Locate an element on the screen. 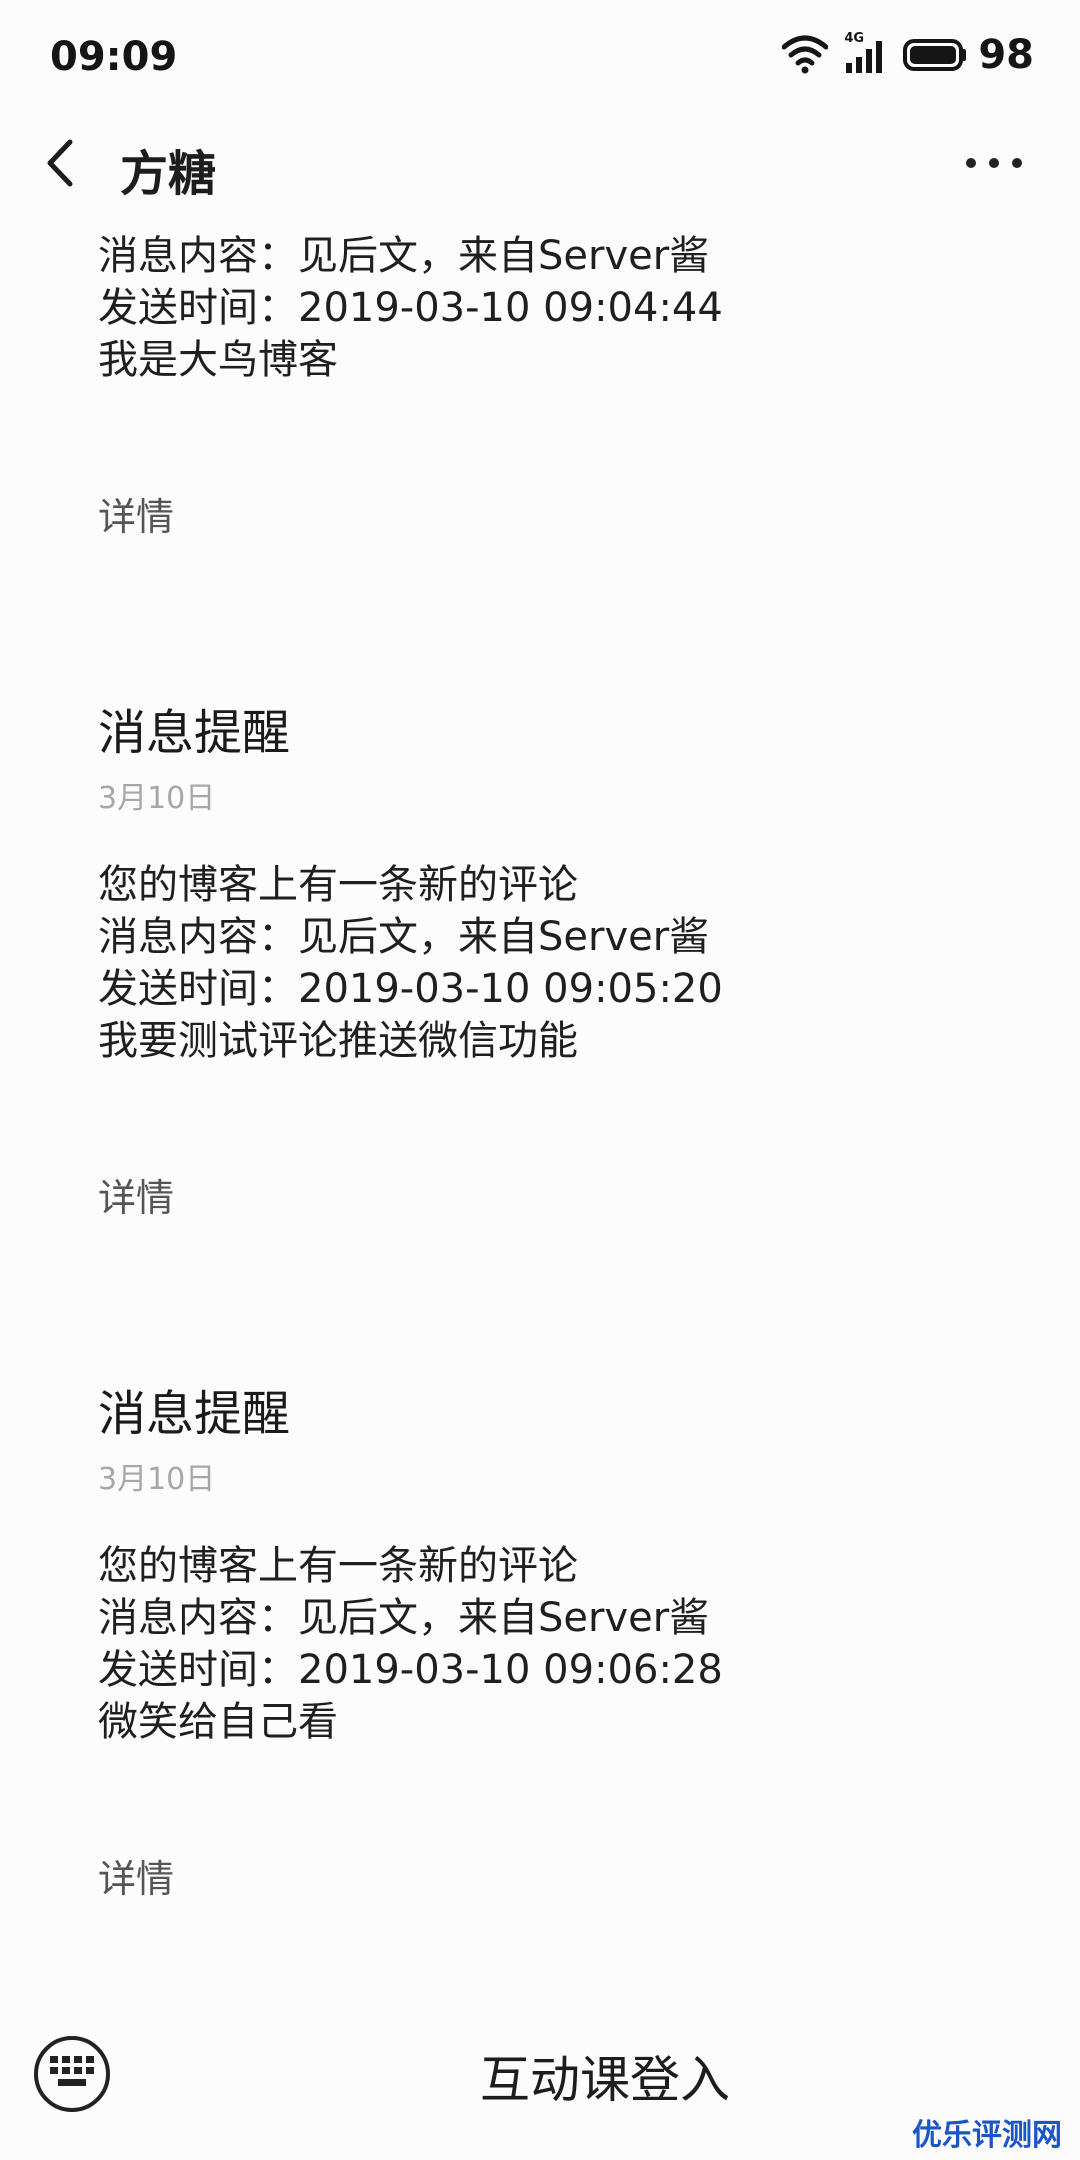  message-line: 发送时间：2019-03-10 09:04:44 is located at coordinates (410, 308).